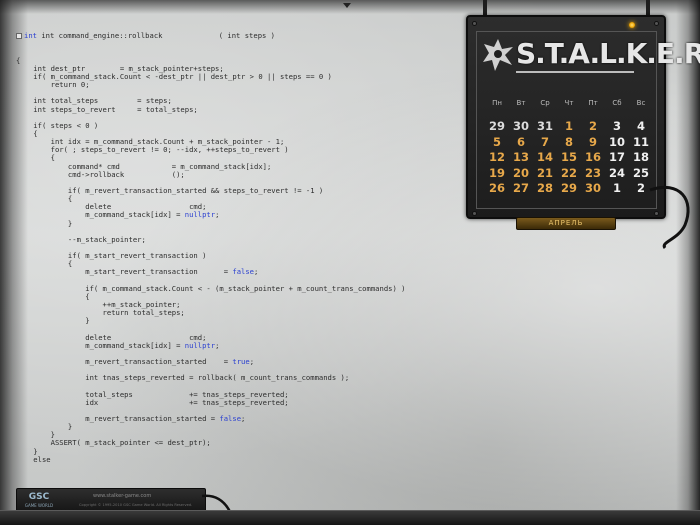 This screenshot has width=700, height=525. What do you see at coordinates (19, 36) in the screenshot?
I see `fold-toggle-icon` at bounding box center [19, 36].